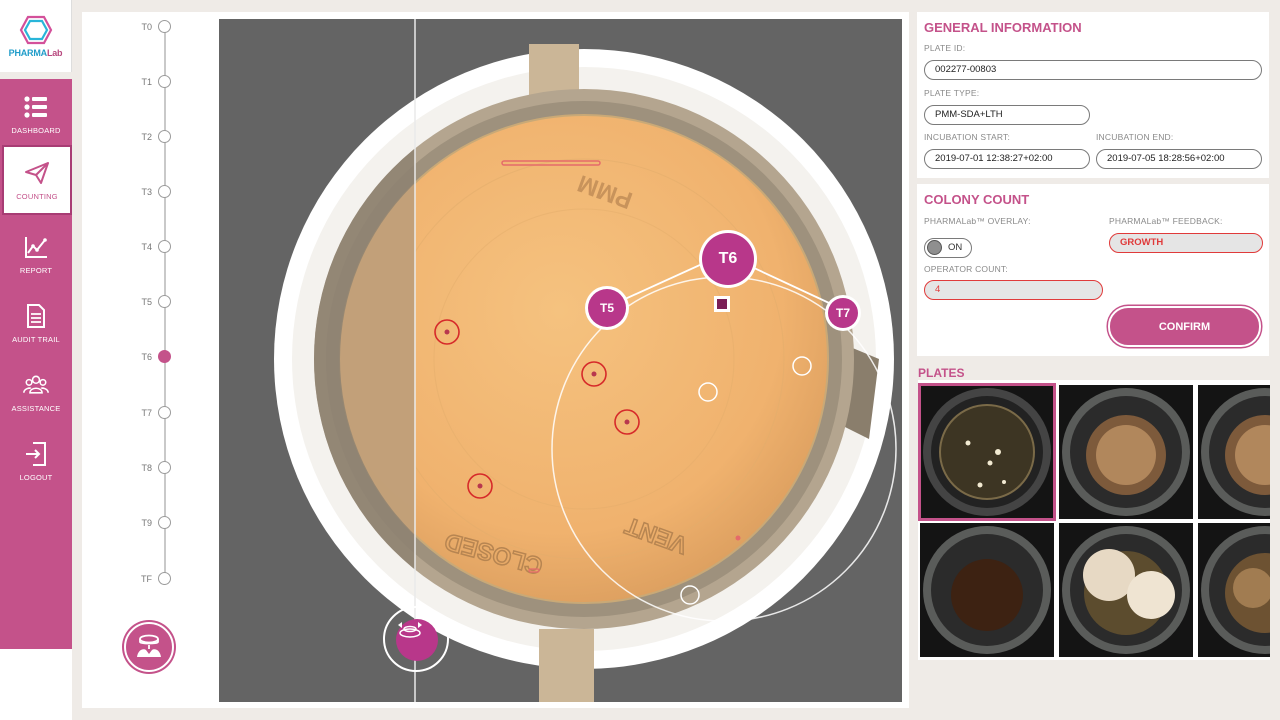 The width and height of the screenshot is (1280, 720). Describe the element at coordinates (146, 82) in the screenshot. I see `step-label: T1` at that location.